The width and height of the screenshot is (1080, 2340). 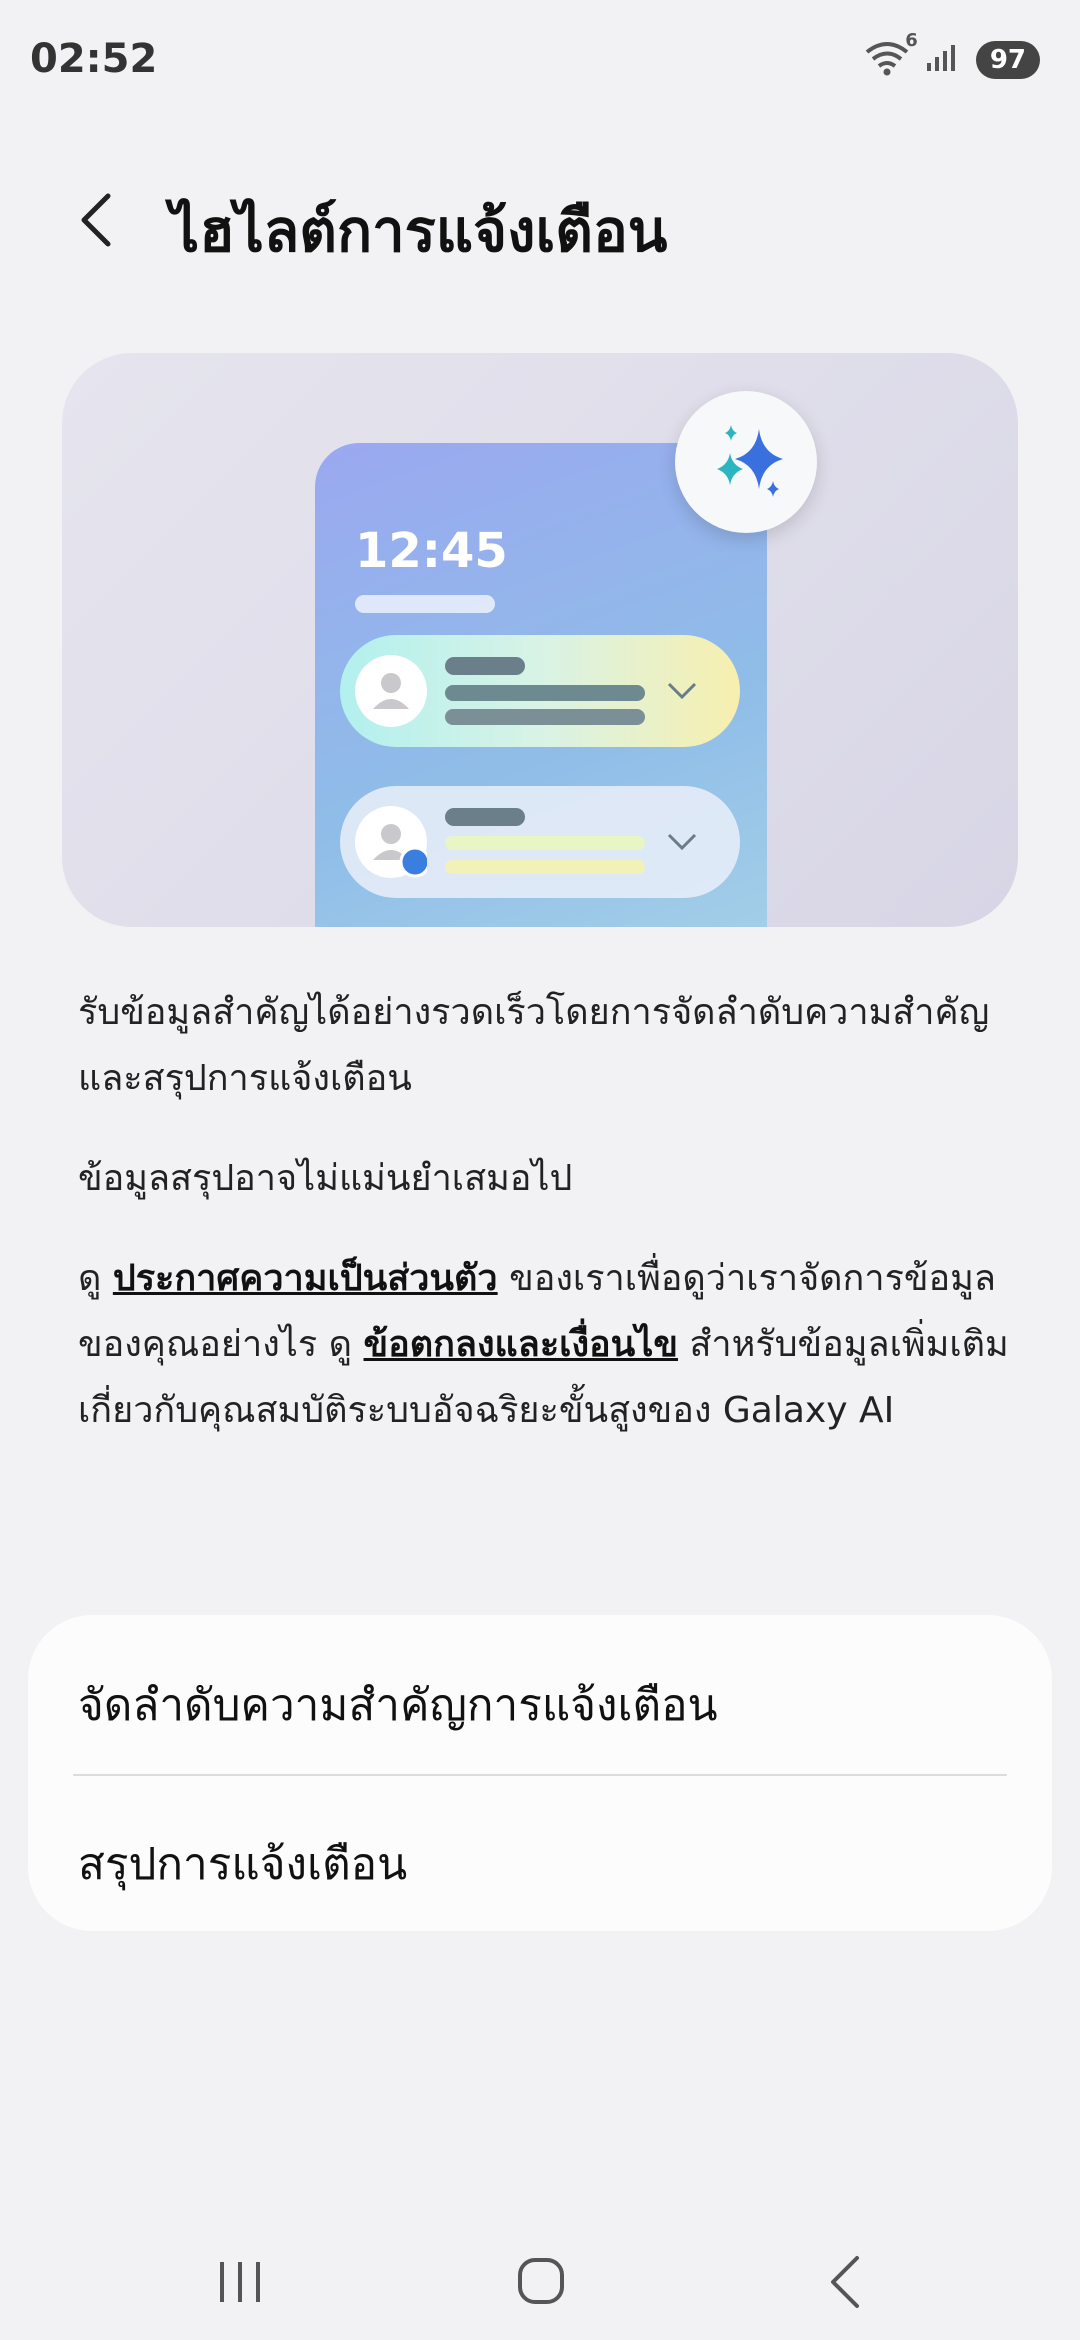 I want to click on back-icon, so click(x=845, y=2282).